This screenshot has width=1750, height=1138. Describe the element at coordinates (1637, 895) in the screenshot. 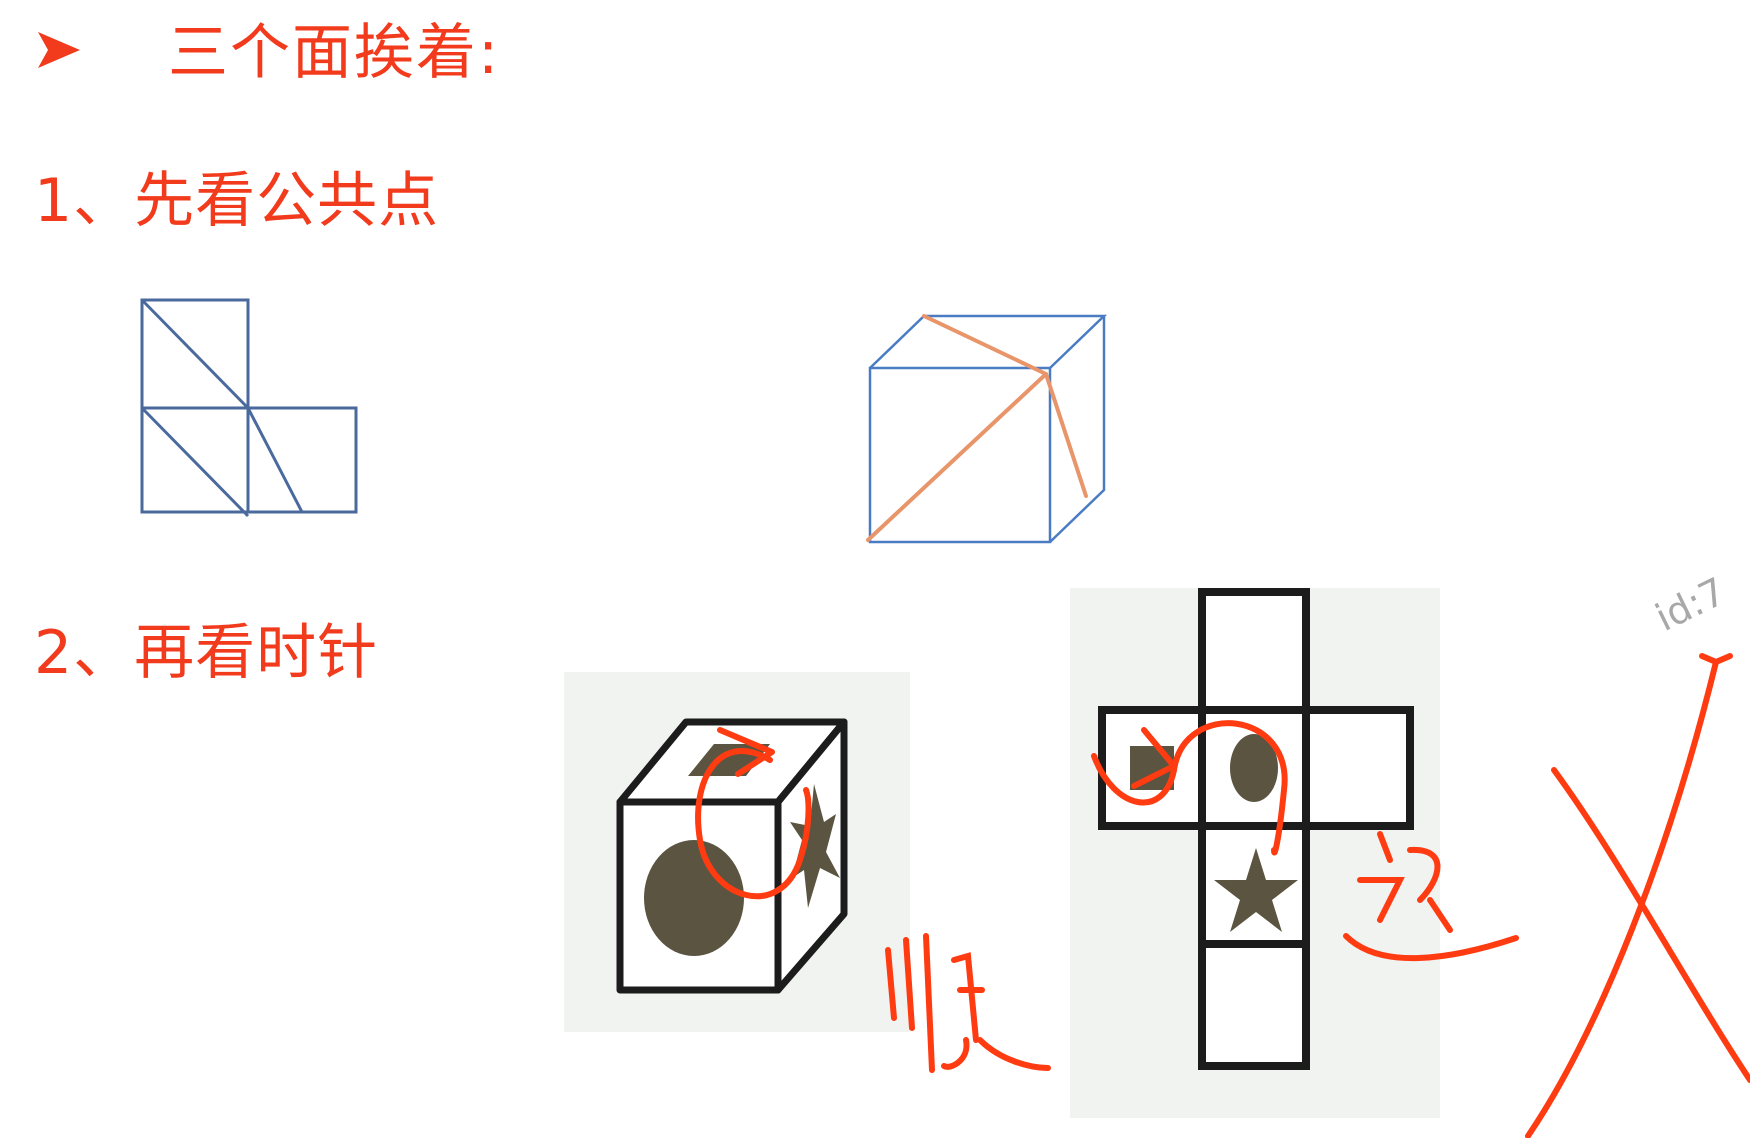

I see `cross-out-annotation` at that location.